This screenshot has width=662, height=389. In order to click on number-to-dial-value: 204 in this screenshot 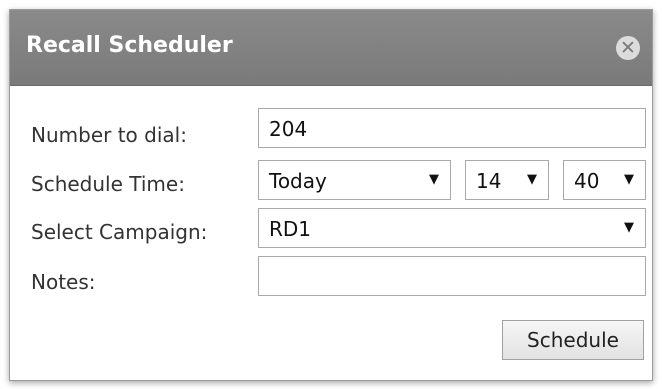, I will do `click(288, 129)`.